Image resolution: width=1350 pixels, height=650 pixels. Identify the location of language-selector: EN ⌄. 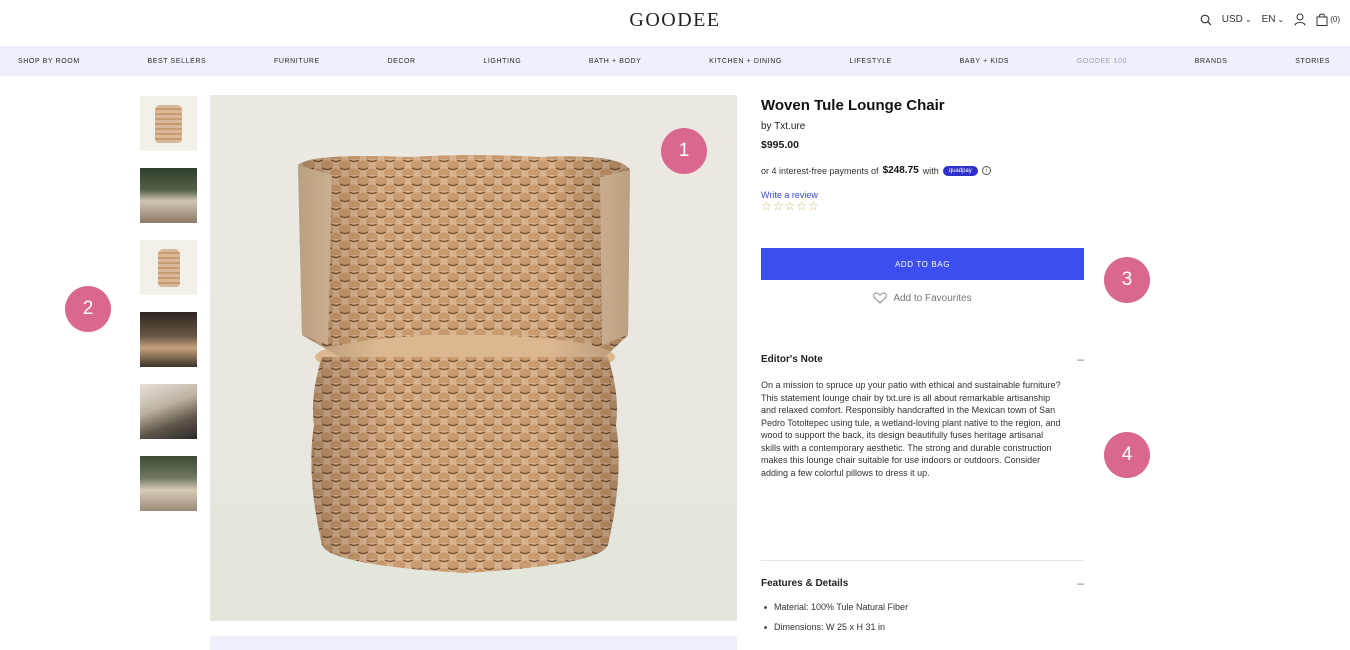
(1273, 19).